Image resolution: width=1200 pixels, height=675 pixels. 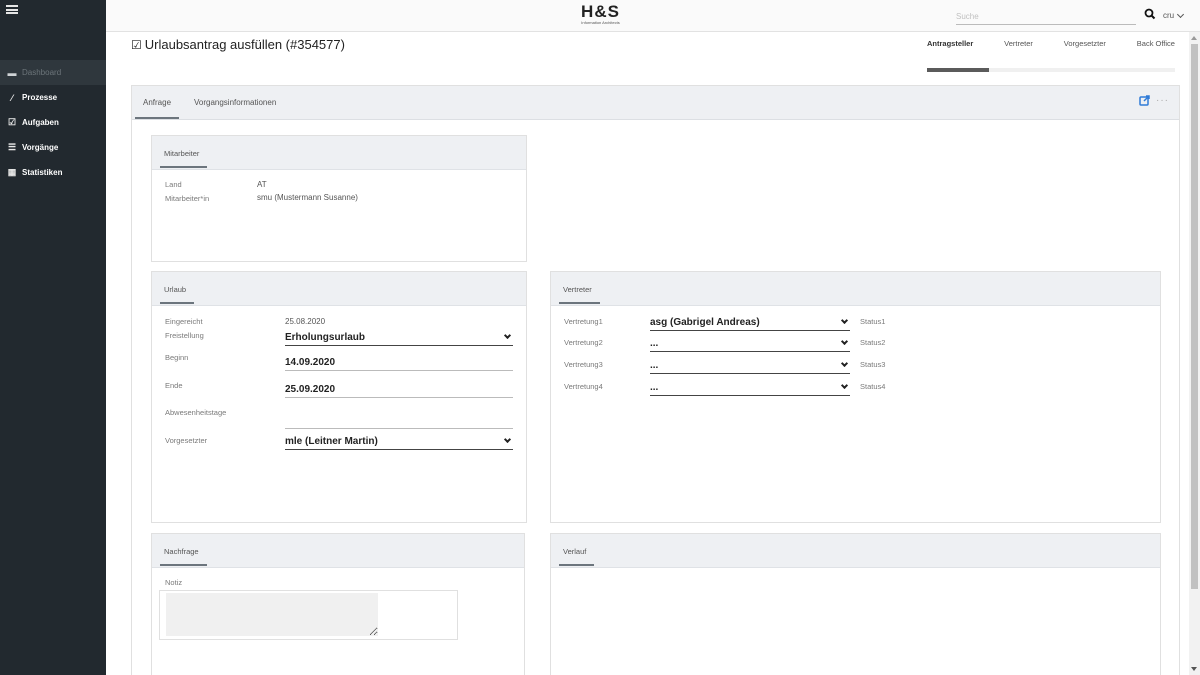 I want to click on sidebar-item-prozesse: ⁄ Prozesse, so click(x=53, y=97).